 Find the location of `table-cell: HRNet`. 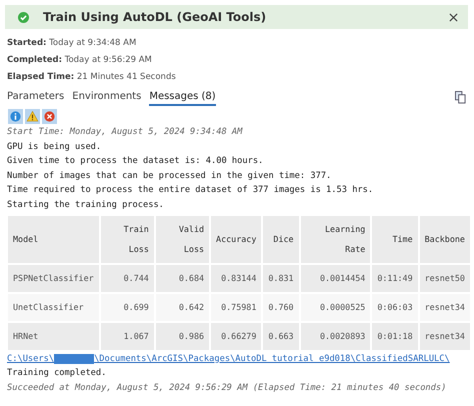

table-cell: HRNet is located at coordinates (53, 336).